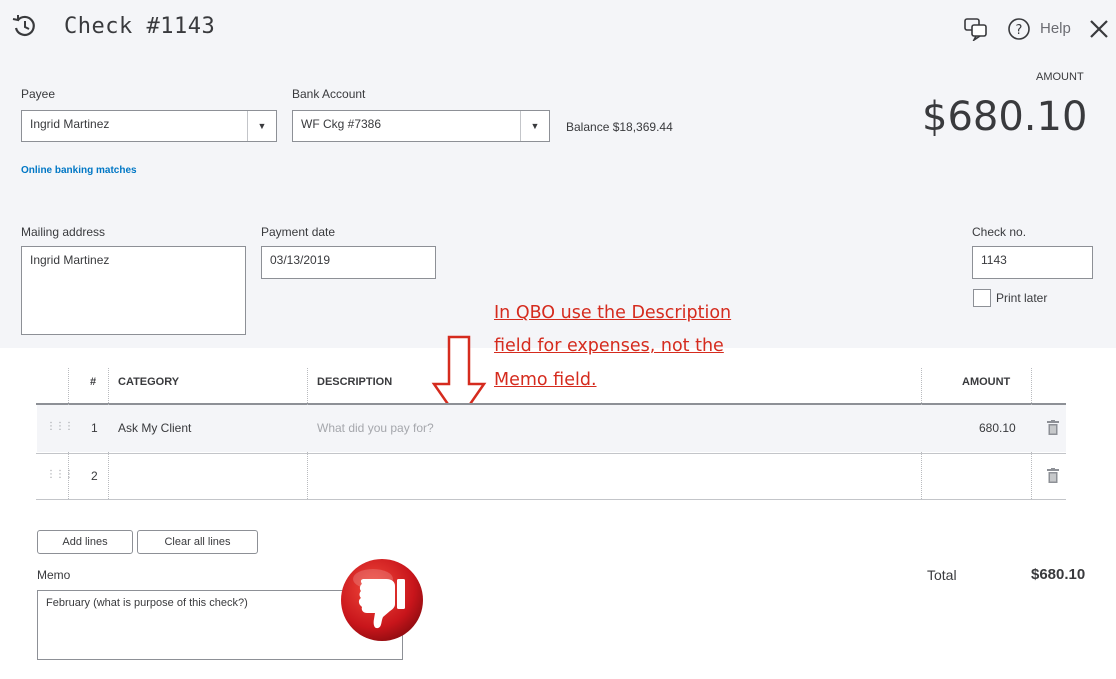  What do you see at coordinates (94, 428) in the screenshot?
I see `row-number: 1` at bounding box center [94, 428].